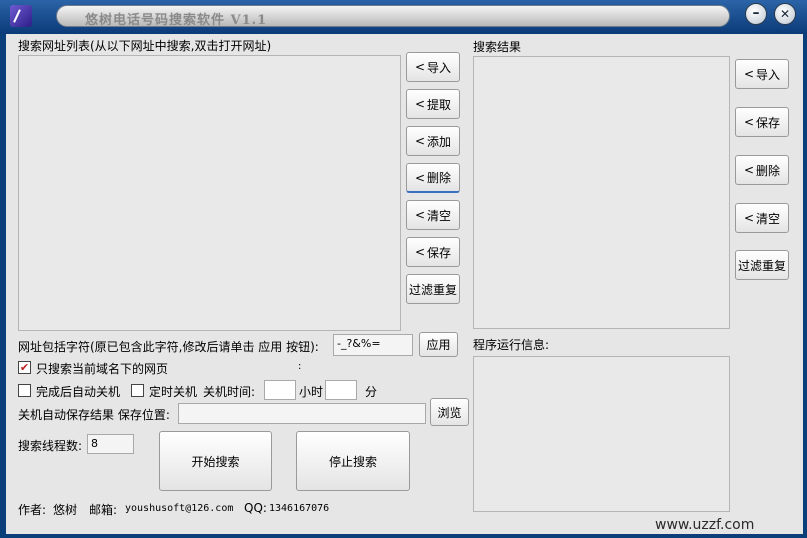 The image size is (807, 538). I want to click on results-delete-button: < 删除, so click(762, 170).